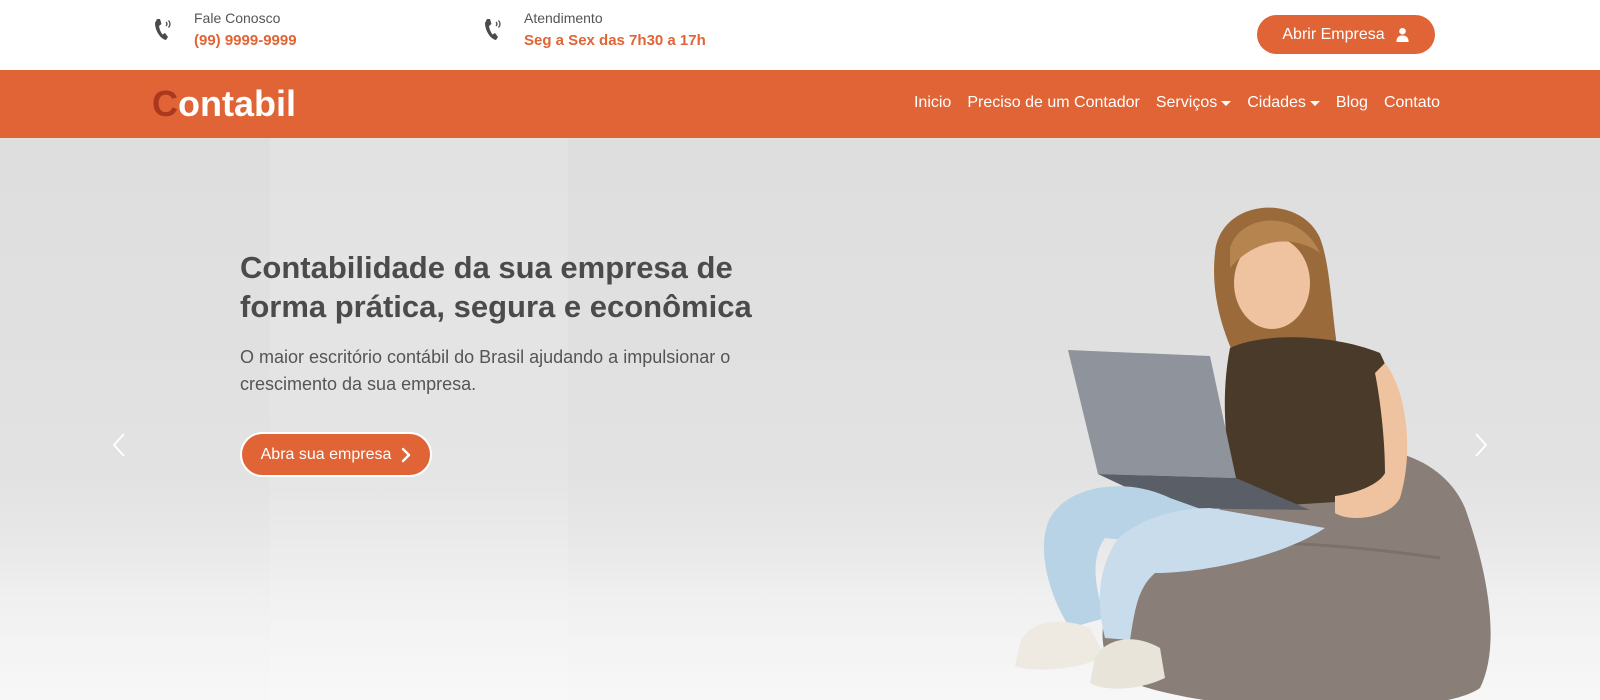  Describe the element at coordinates (237, 103) in the screenshot. I see `logo-text: ontabil` at that location.